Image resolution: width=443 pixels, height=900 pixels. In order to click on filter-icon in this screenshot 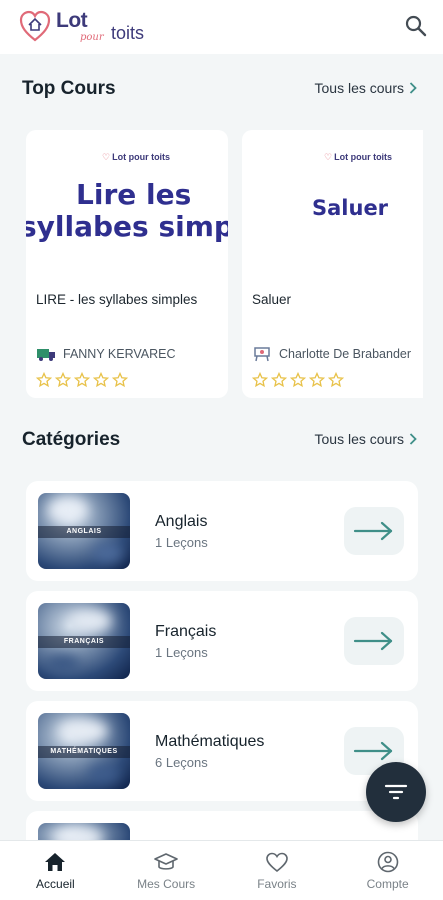, I will do `click(396, 792)`.